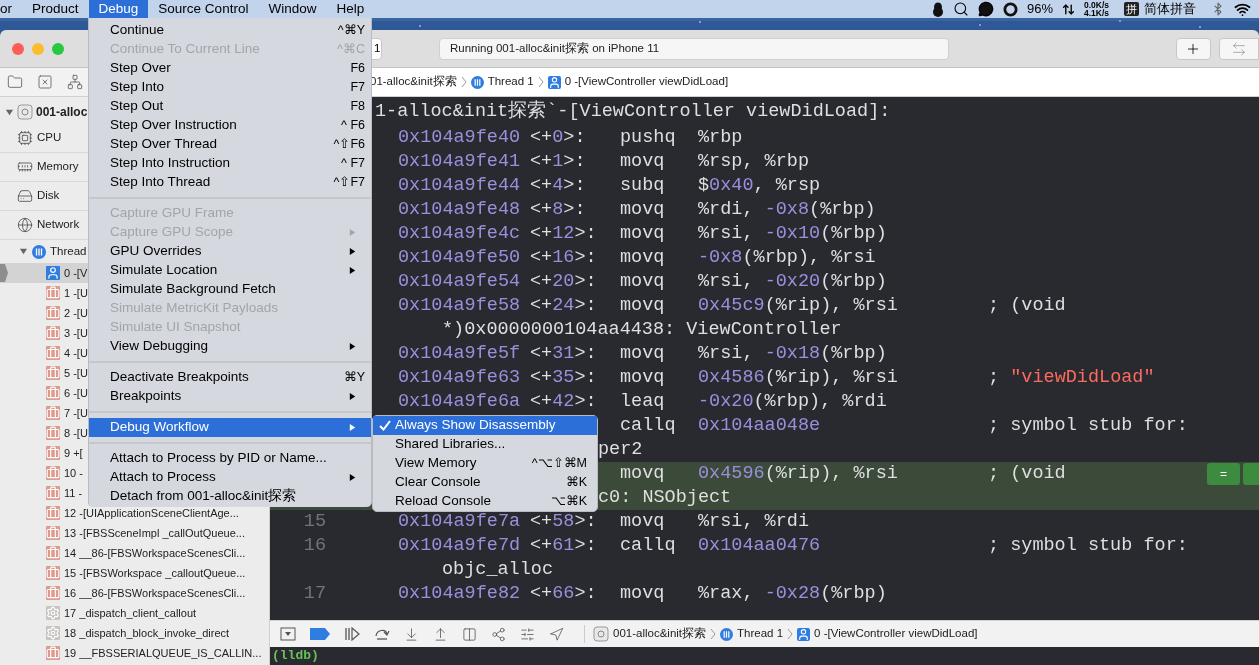 This screenshot has width=1259, height=665. What do you see at coordinates (459, 594) in the screenshot?
I see `instruction-address: 0x104a9fe82` at bounding box center [459, 594].